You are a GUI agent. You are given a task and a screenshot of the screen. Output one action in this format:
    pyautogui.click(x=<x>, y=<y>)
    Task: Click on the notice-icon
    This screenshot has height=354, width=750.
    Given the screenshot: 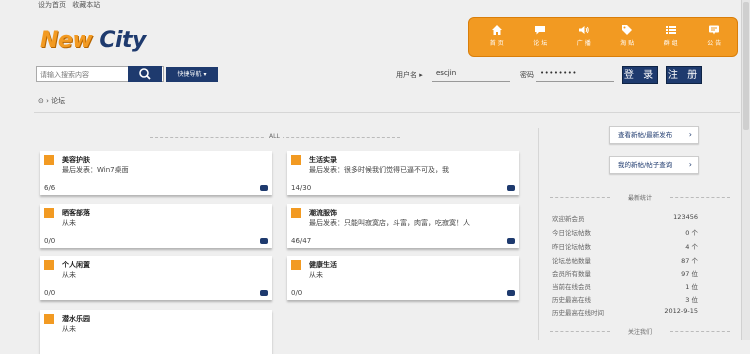 What is the action you would take?
    pyautogui.click(x=714, y=30)
    